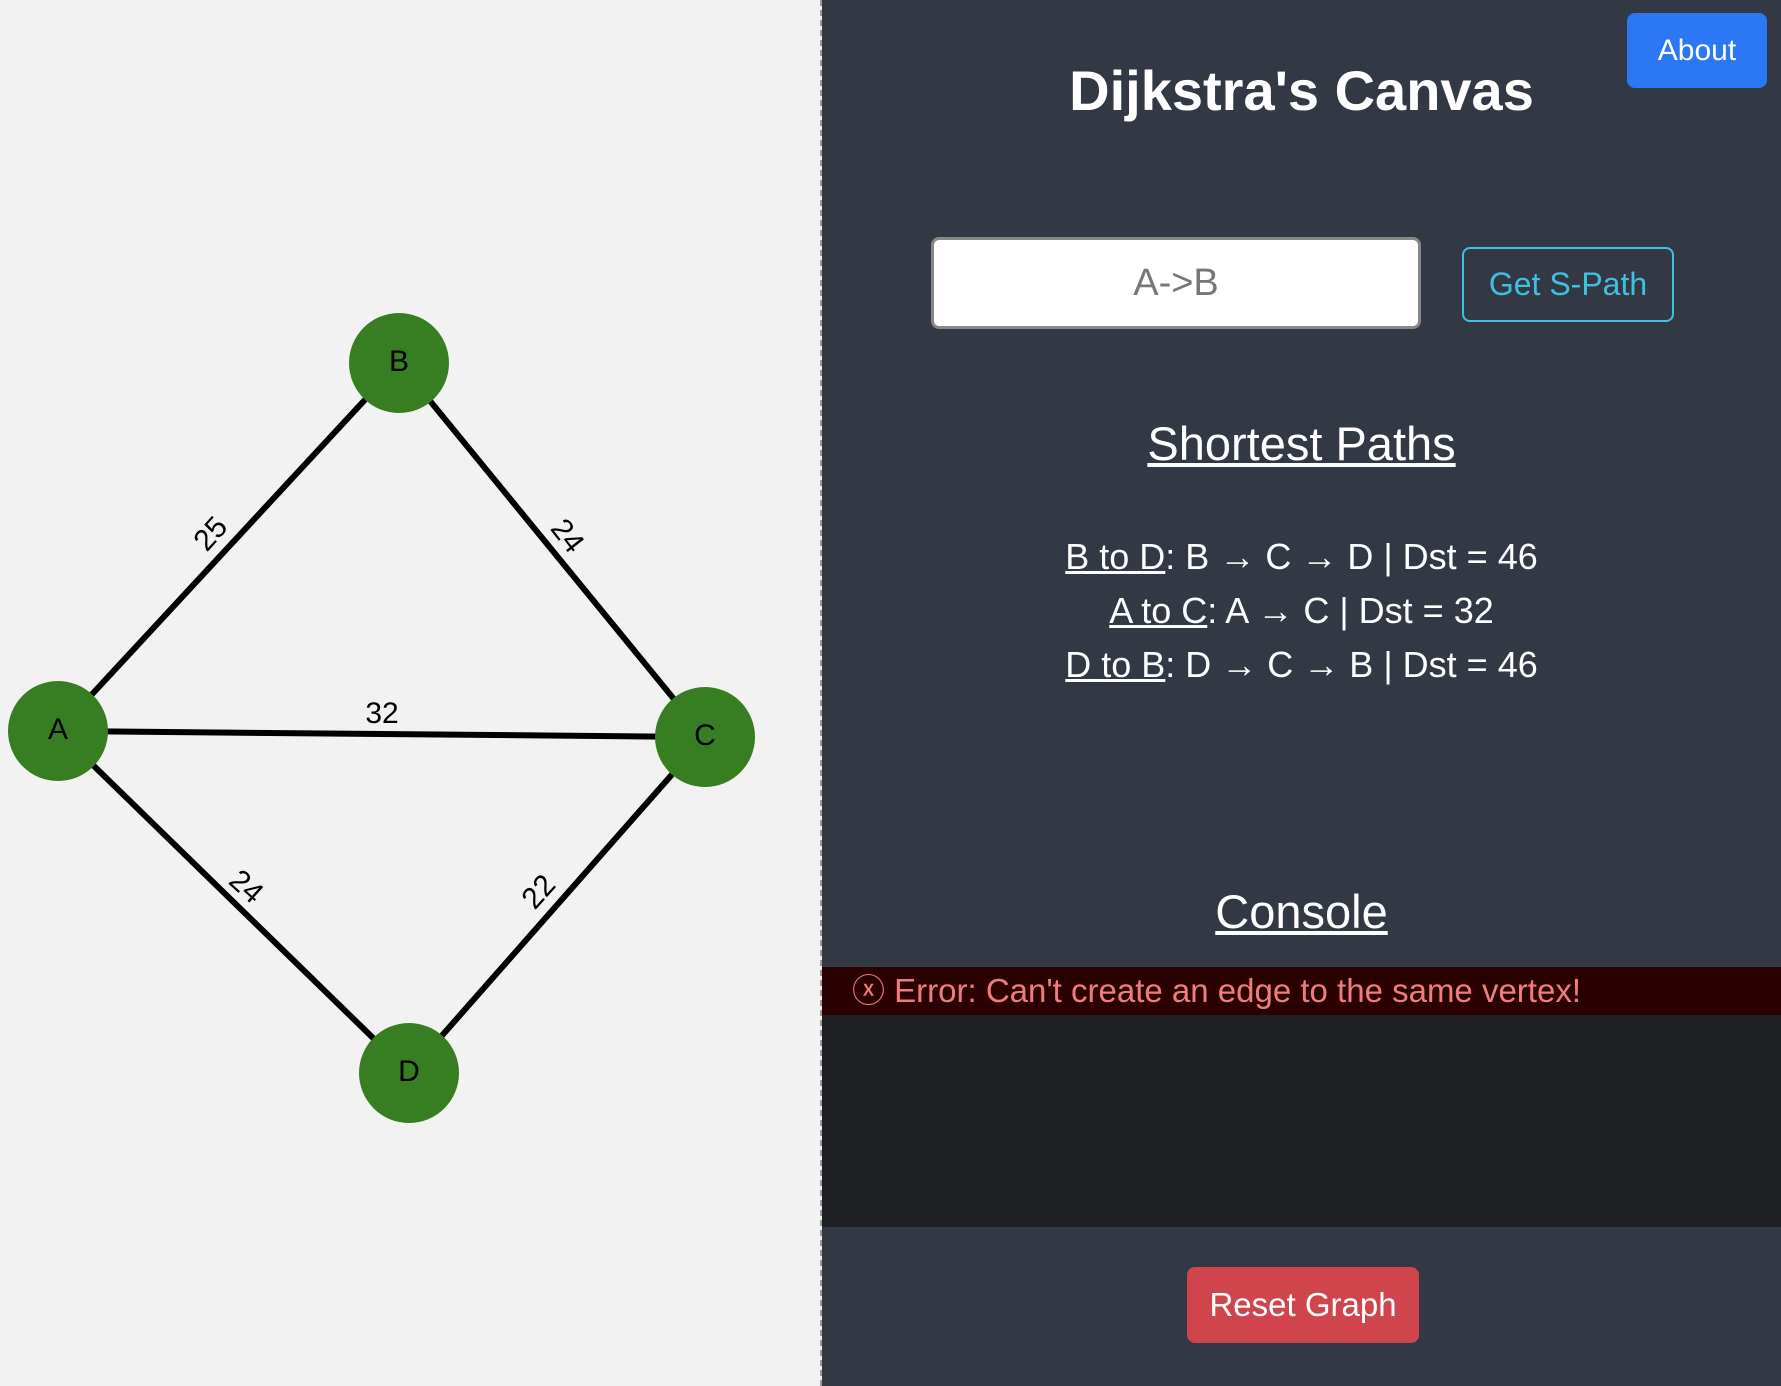  I want to click on path-item: B to D: B → C → D | Dst = 46, so click(1301, 557).